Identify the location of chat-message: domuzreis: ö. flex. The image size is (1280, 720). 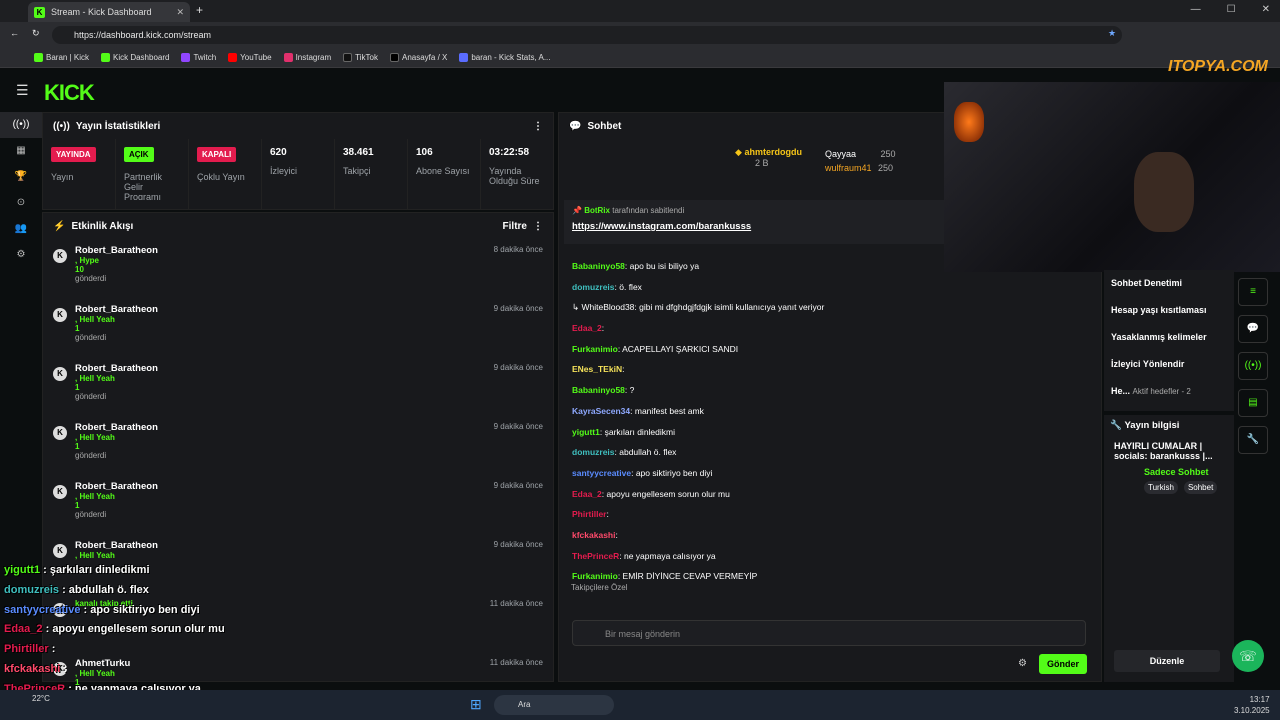
(607, 286).